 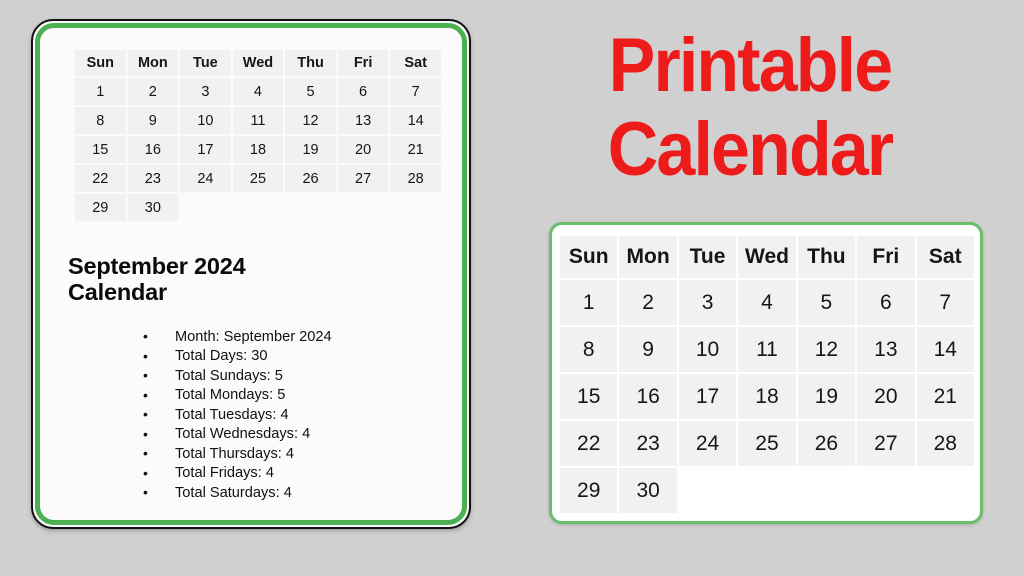 I want to click on list-item: Total Fridays: 4, so click(x=253, y=474).